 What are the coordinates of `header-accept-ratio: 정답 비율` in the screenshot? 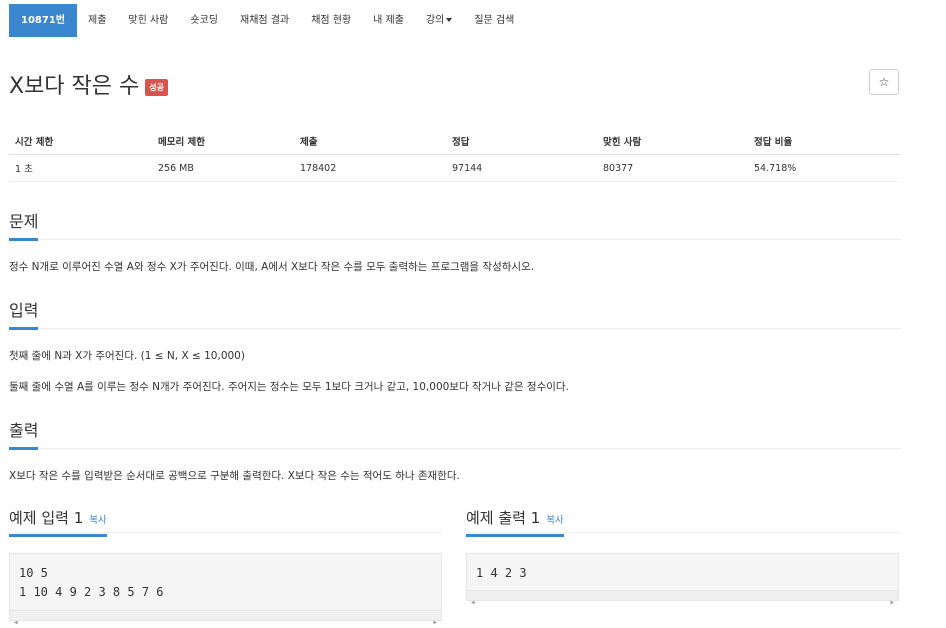 It's located at (824, 141).